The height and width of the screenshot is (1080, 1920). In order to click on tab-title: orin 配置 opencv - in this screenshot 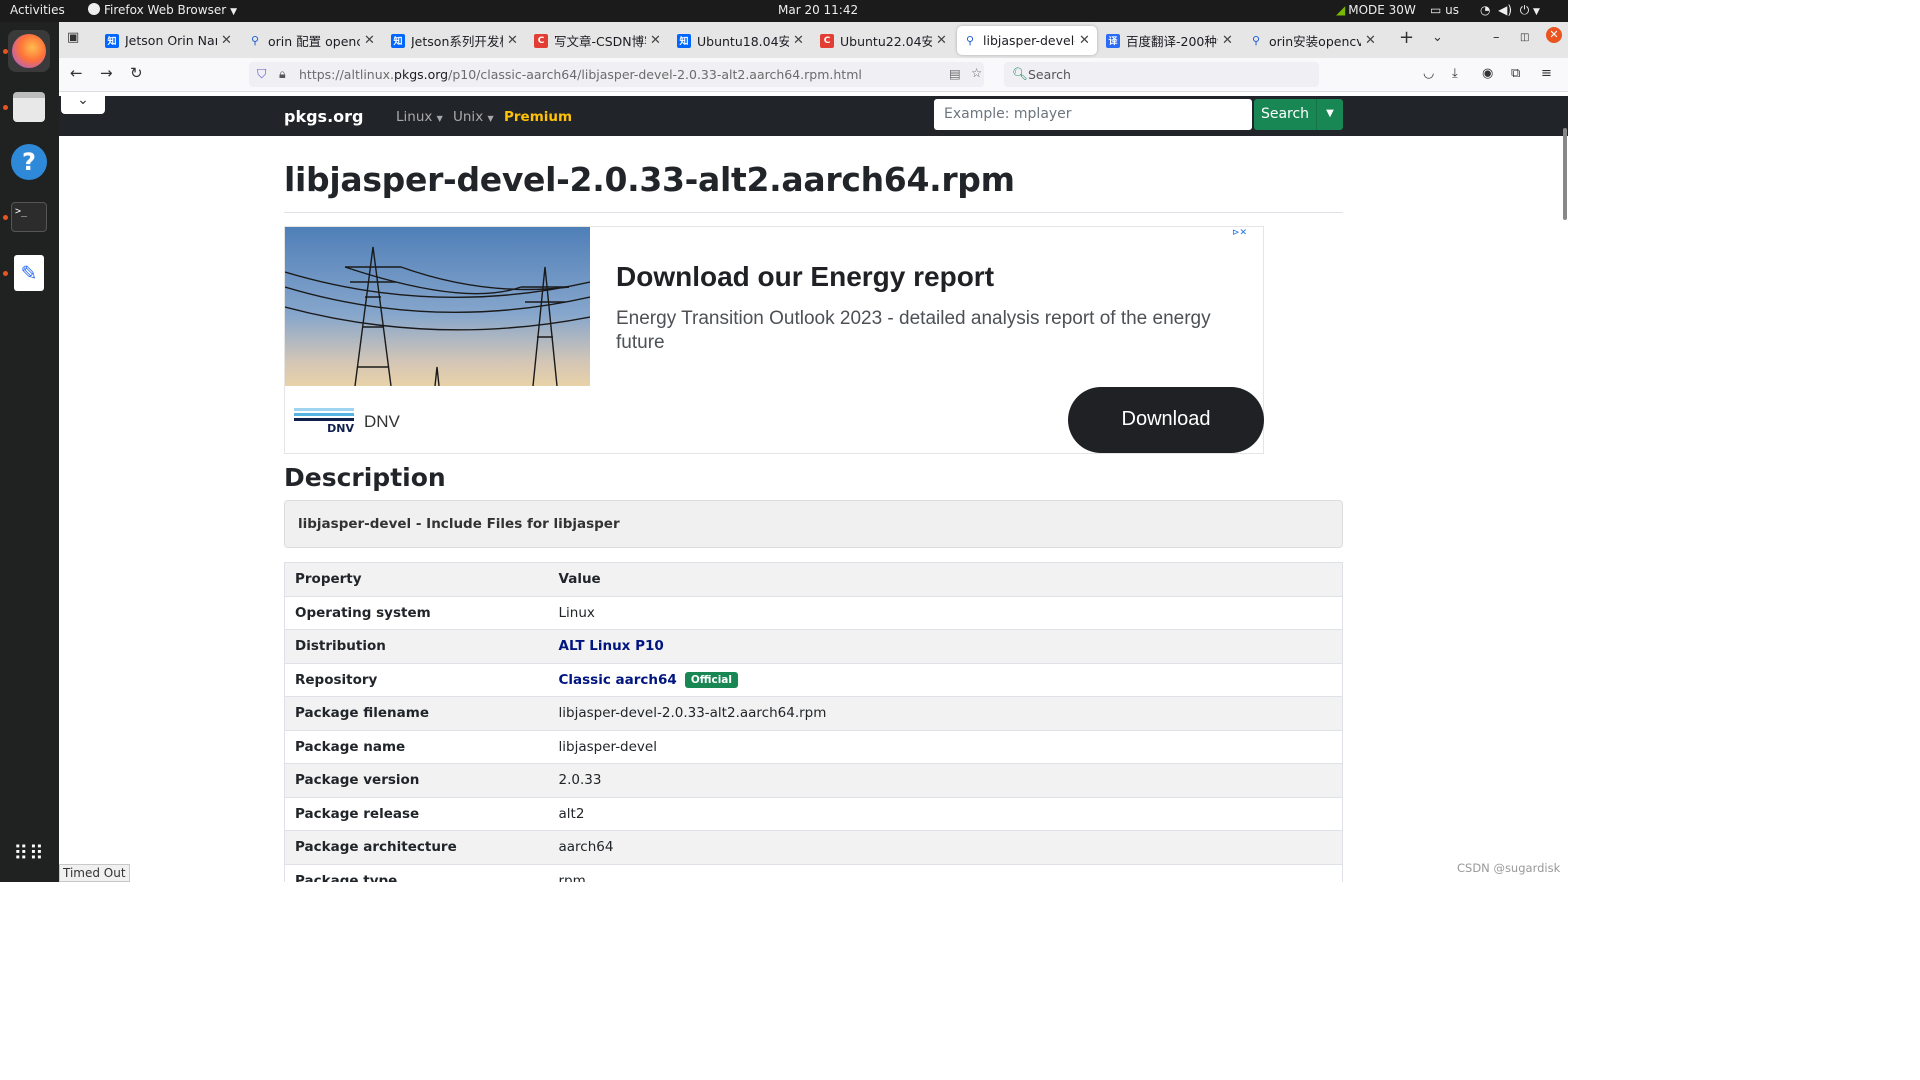, I will do `click(314, 41)`.